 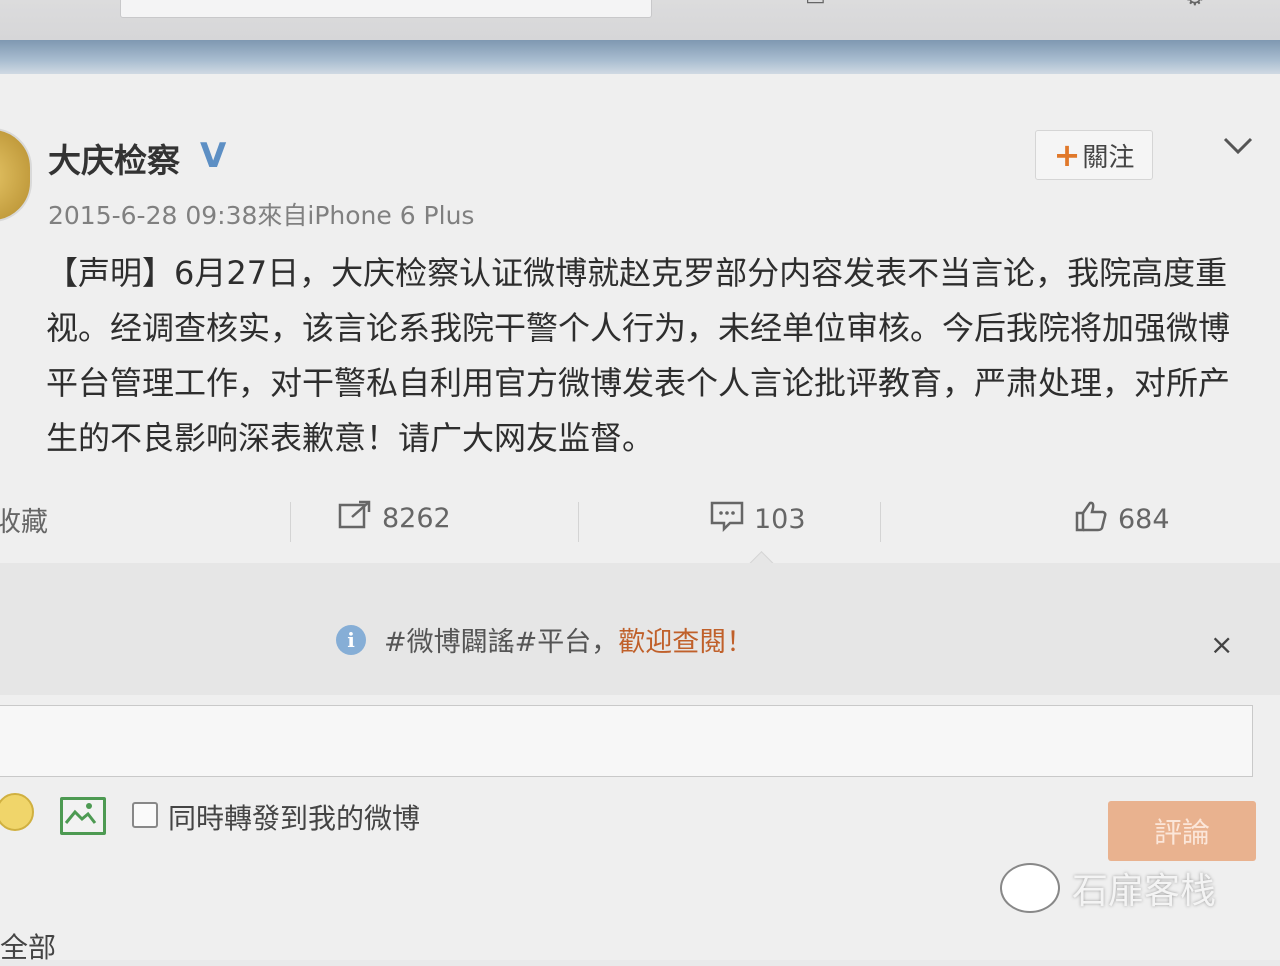 What do you see at coordinates (261, 215) in the screenshot?
I see `post-meta: 2015-6-28 09:38來自iPhone 6 Plus` at bounding box center [261, 215].